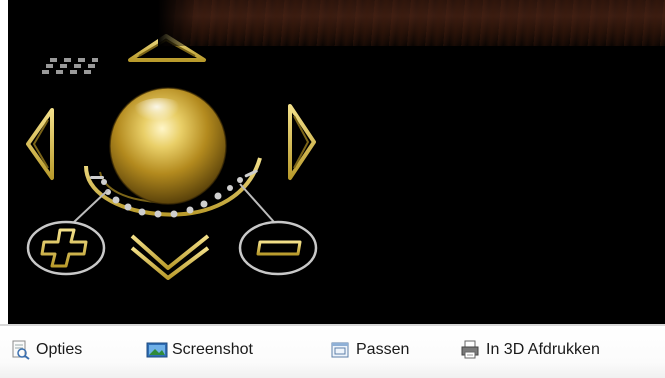 The width and height of the screenshot is (665, 378). Describe the element at coordinates (302, 142) in the screenshot. I see `pan-right-arrow` at that location.